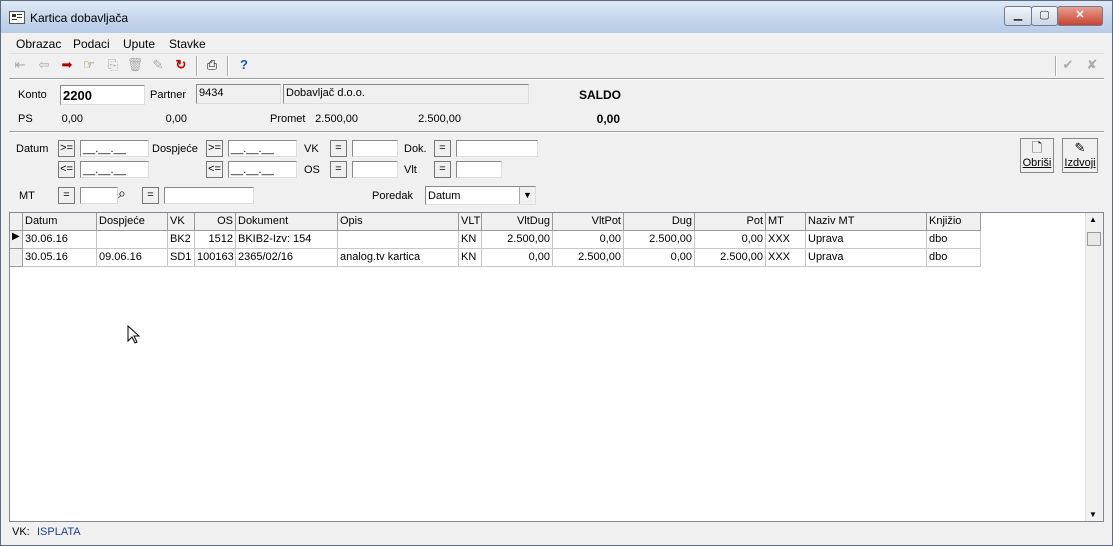  I want to click on datum-ge-button: >=, so click(66, 148).